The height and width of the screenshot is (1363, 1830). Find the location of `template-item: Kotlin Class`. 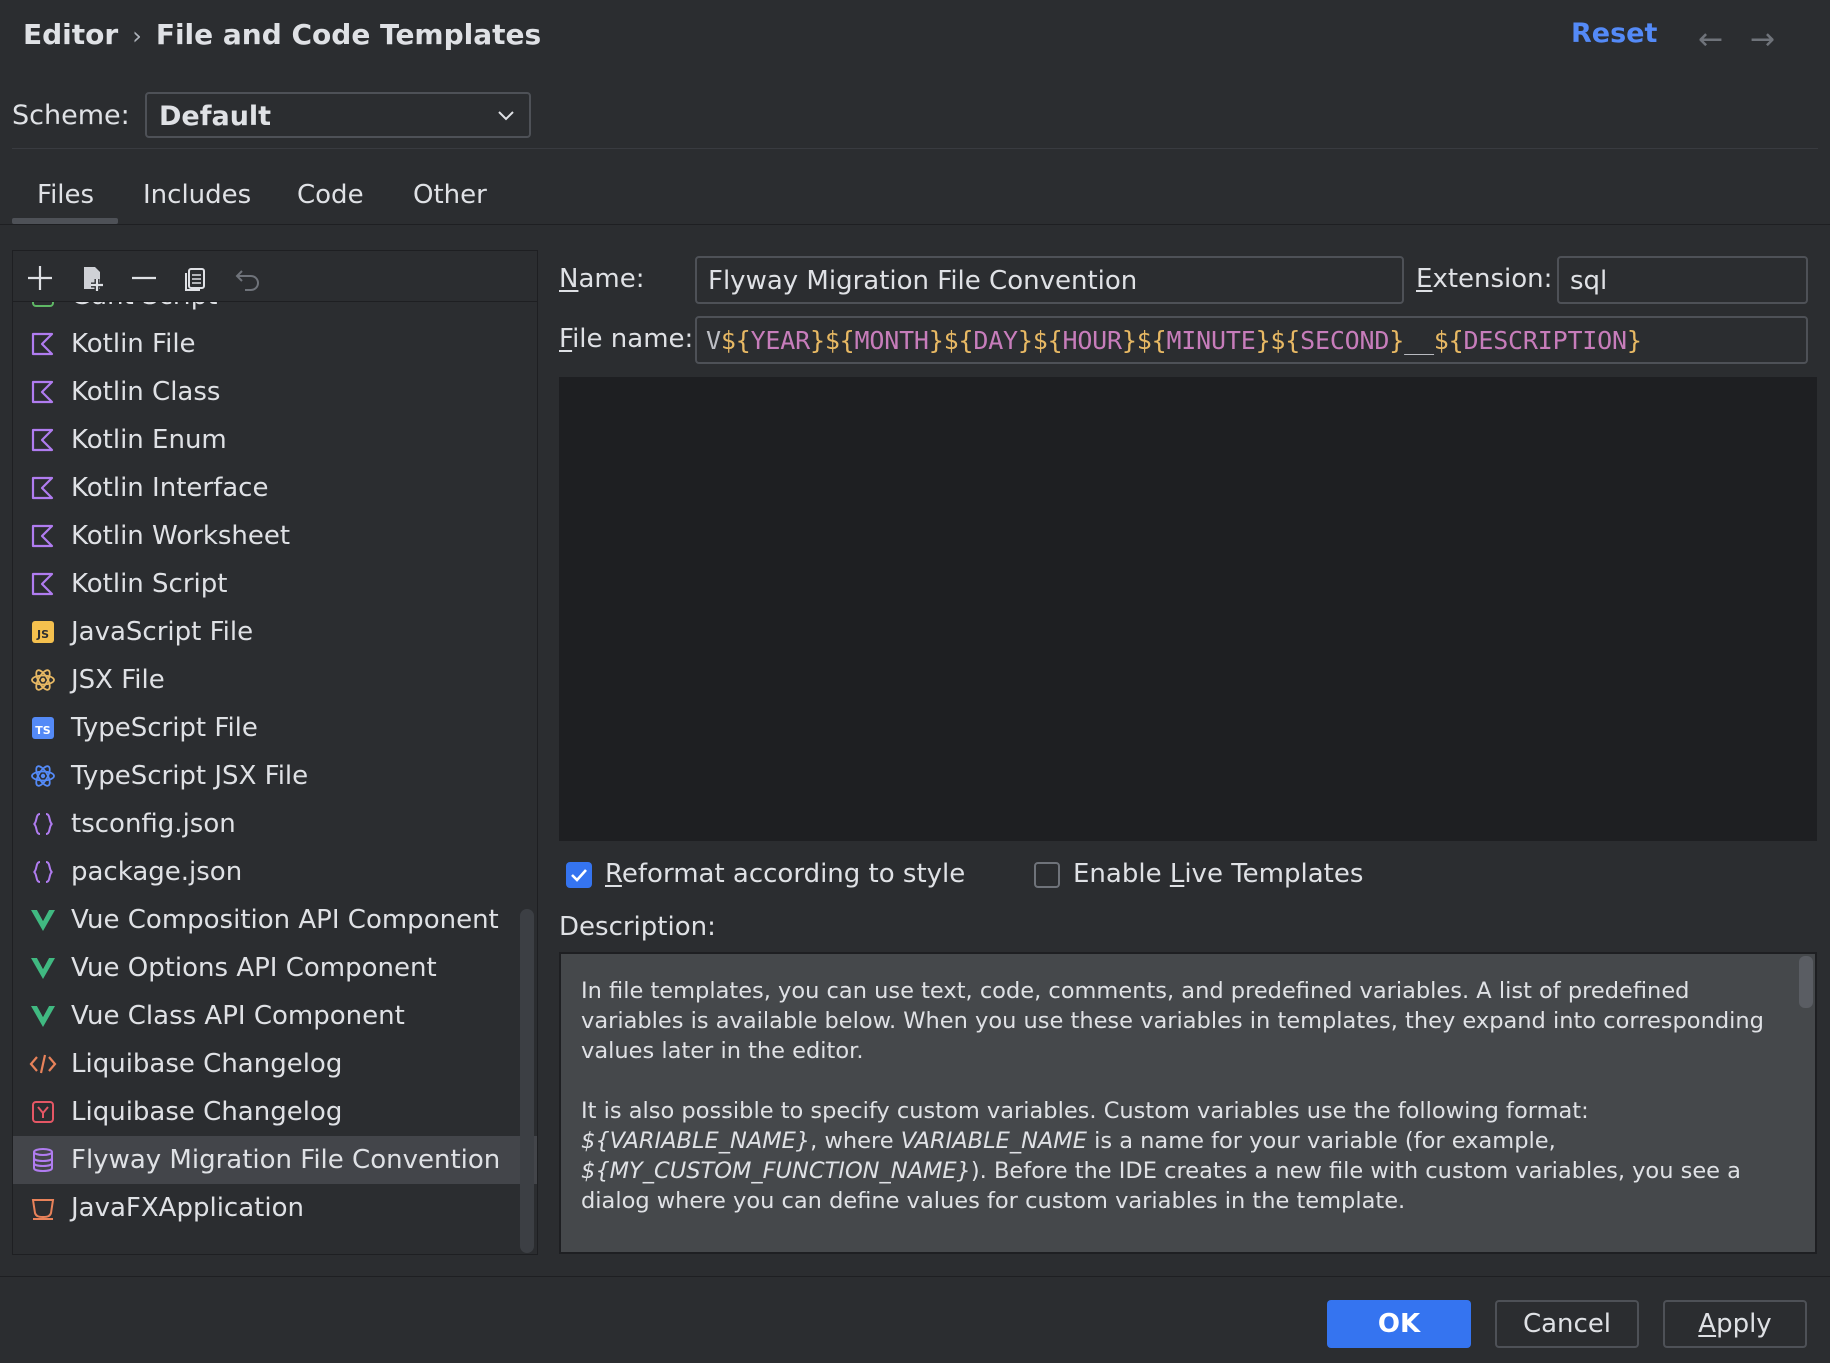

template-item: Kotlin Class is located at coordinates (275, 392).